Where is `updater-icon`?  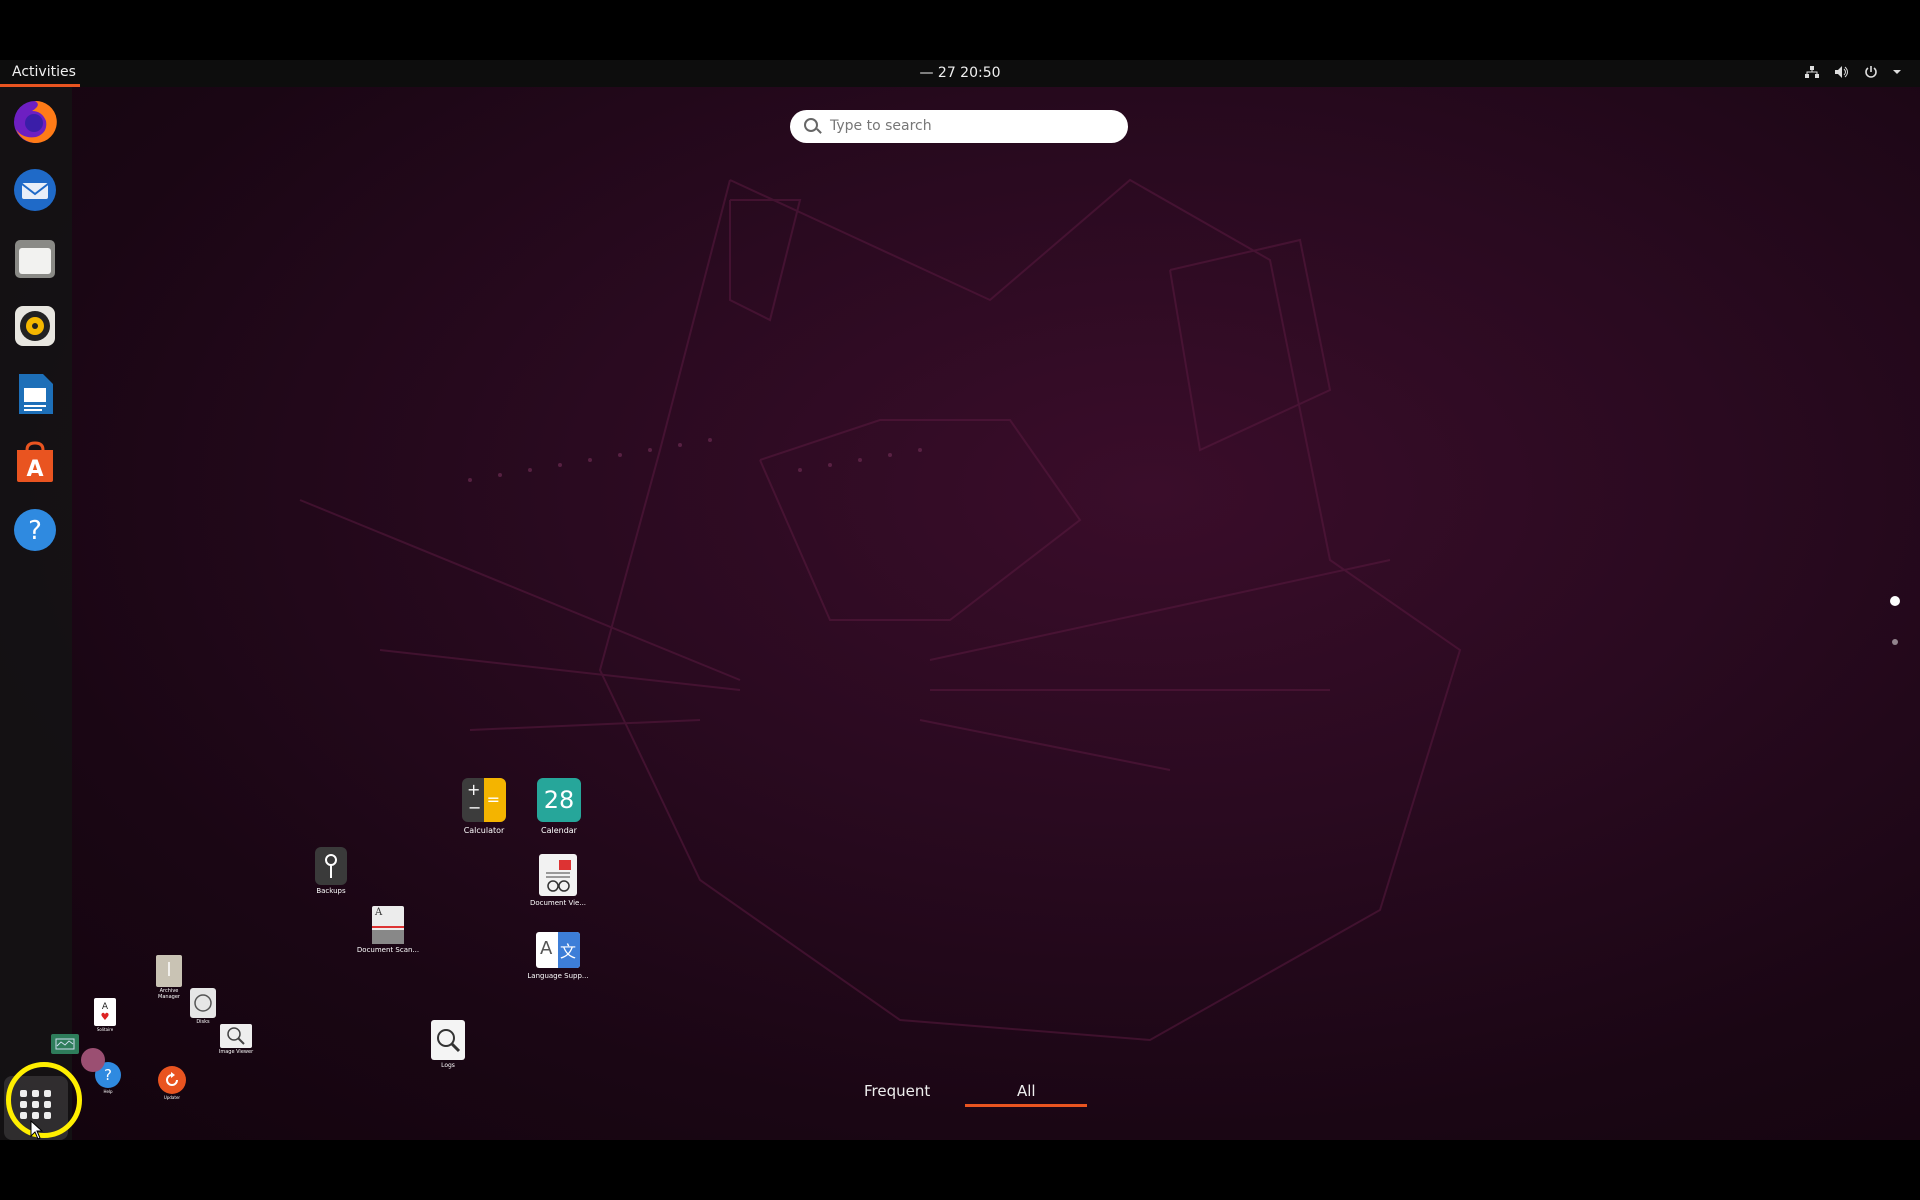
updater-icon is located at coordinates (172, 1080).